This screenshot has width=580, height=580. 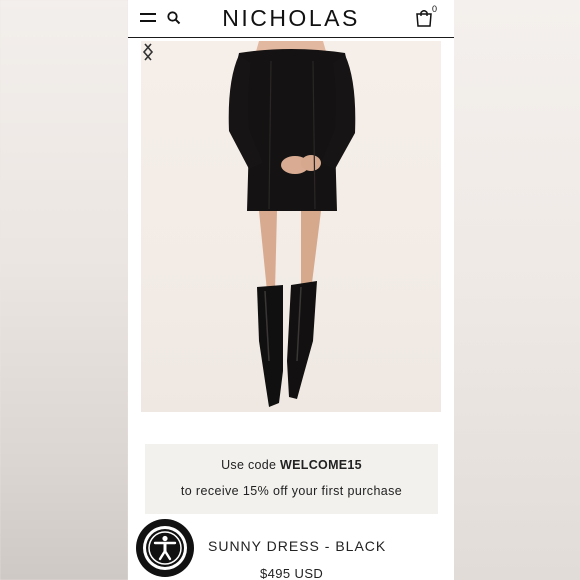 What do you see at coordinates (297, 546) in the screenshot?
I see `product-name: SUNNY DRESS - BLACK` at bounding box center [297, 546].